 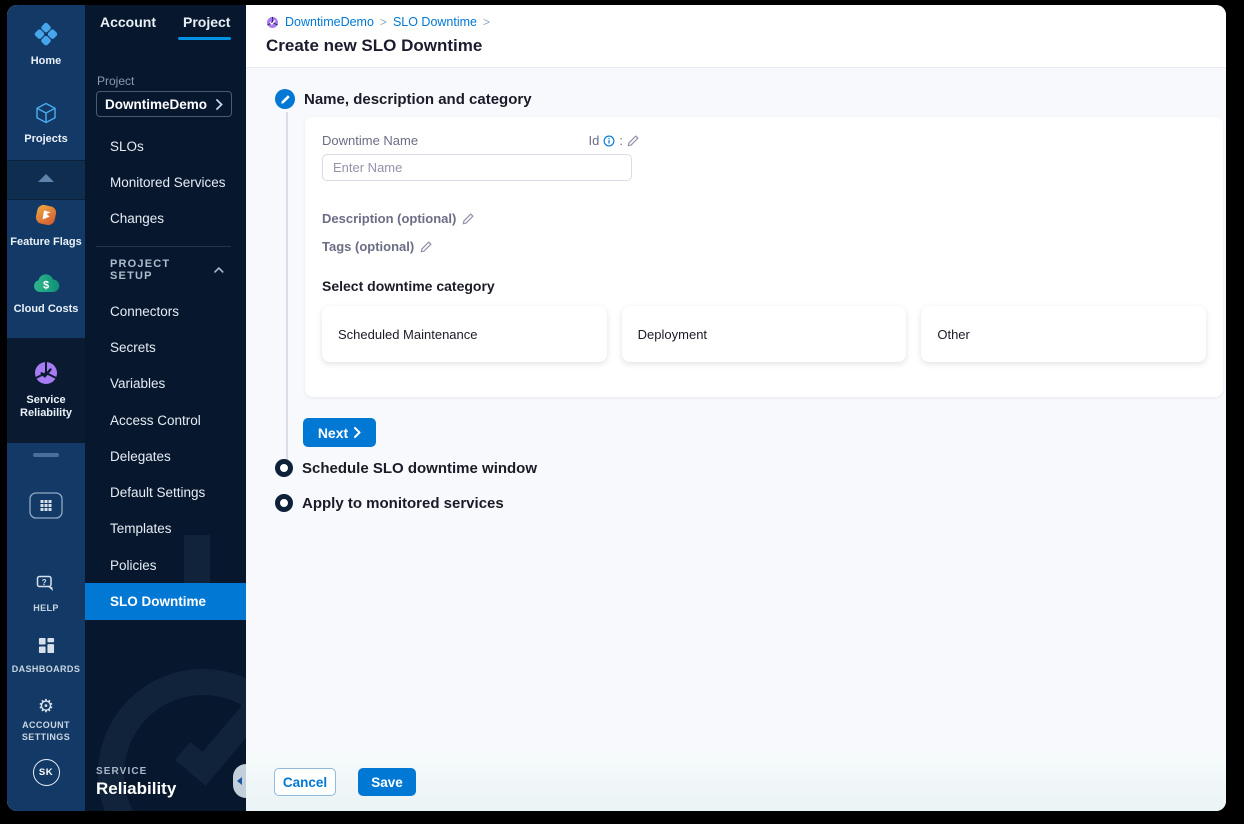 What do you see at coordinates (140, 270) in the screenshot?
I see `project-setup-label: PROJECT SETUP` at bounding box center [140, 270].